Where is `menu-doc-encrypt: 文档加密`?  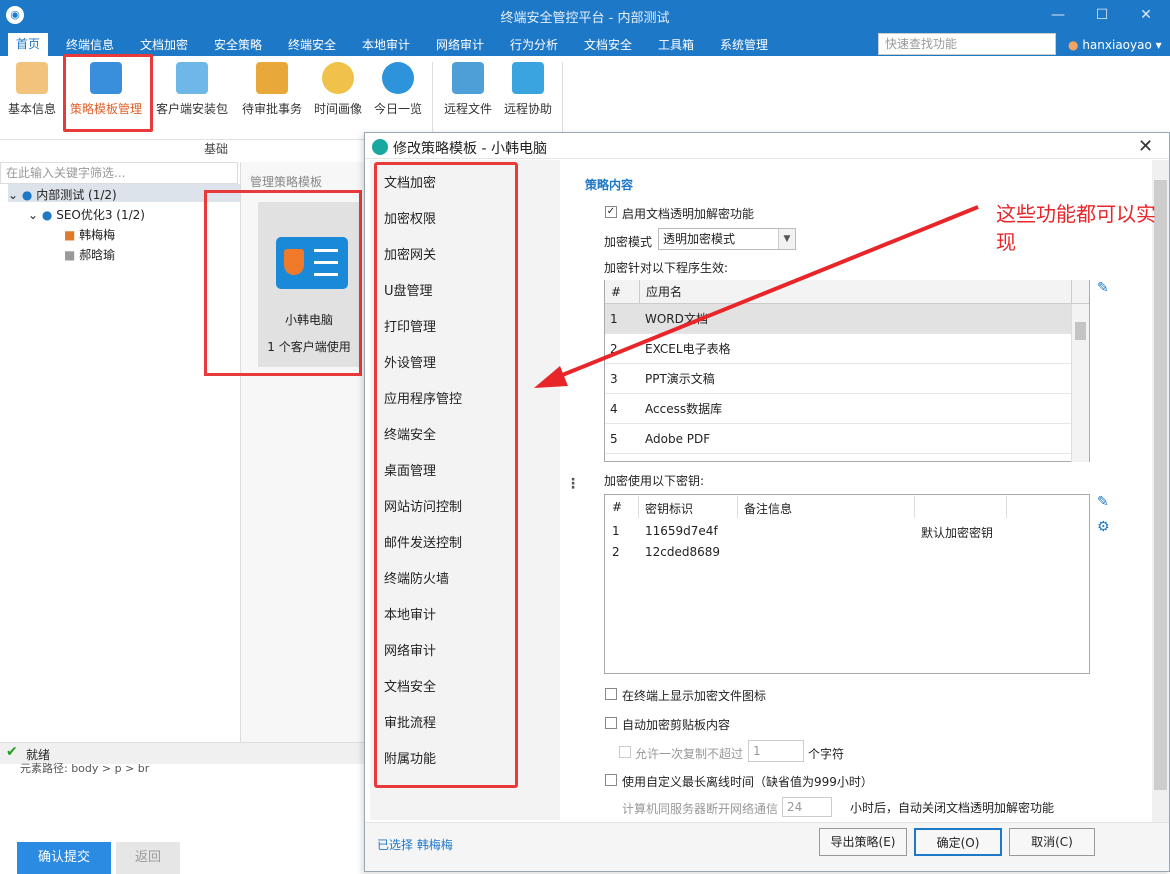
menu-doc-encrypt: 文档加密 is located at coordinates (164, 45).